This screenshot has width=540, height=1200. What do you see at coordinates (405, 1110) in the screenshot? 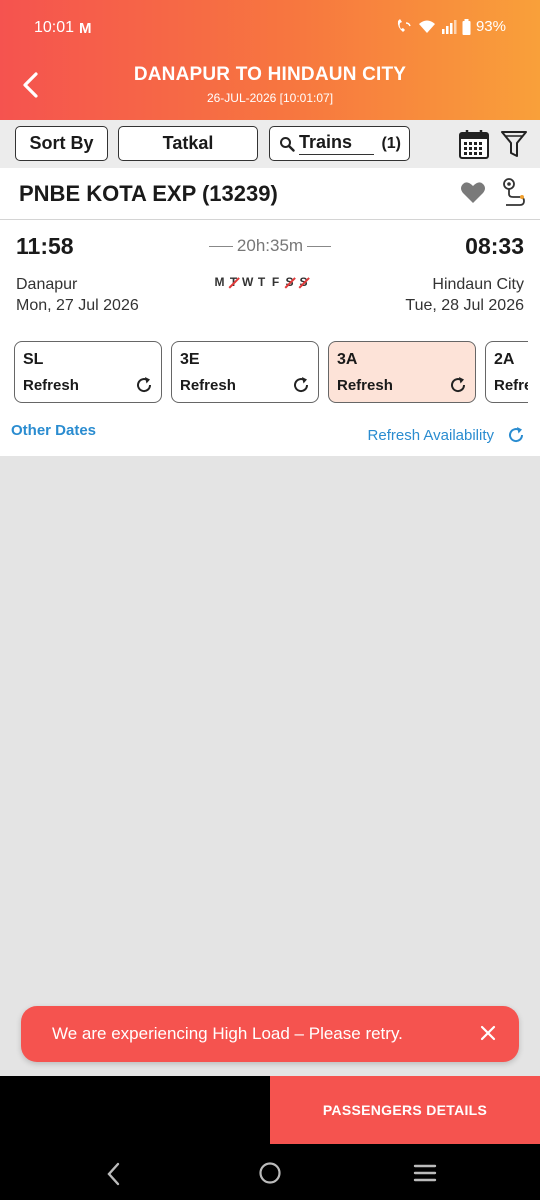
I see `passengers-details-button: PASSENGERS DETAILS` at bounding box center [405, 1110].